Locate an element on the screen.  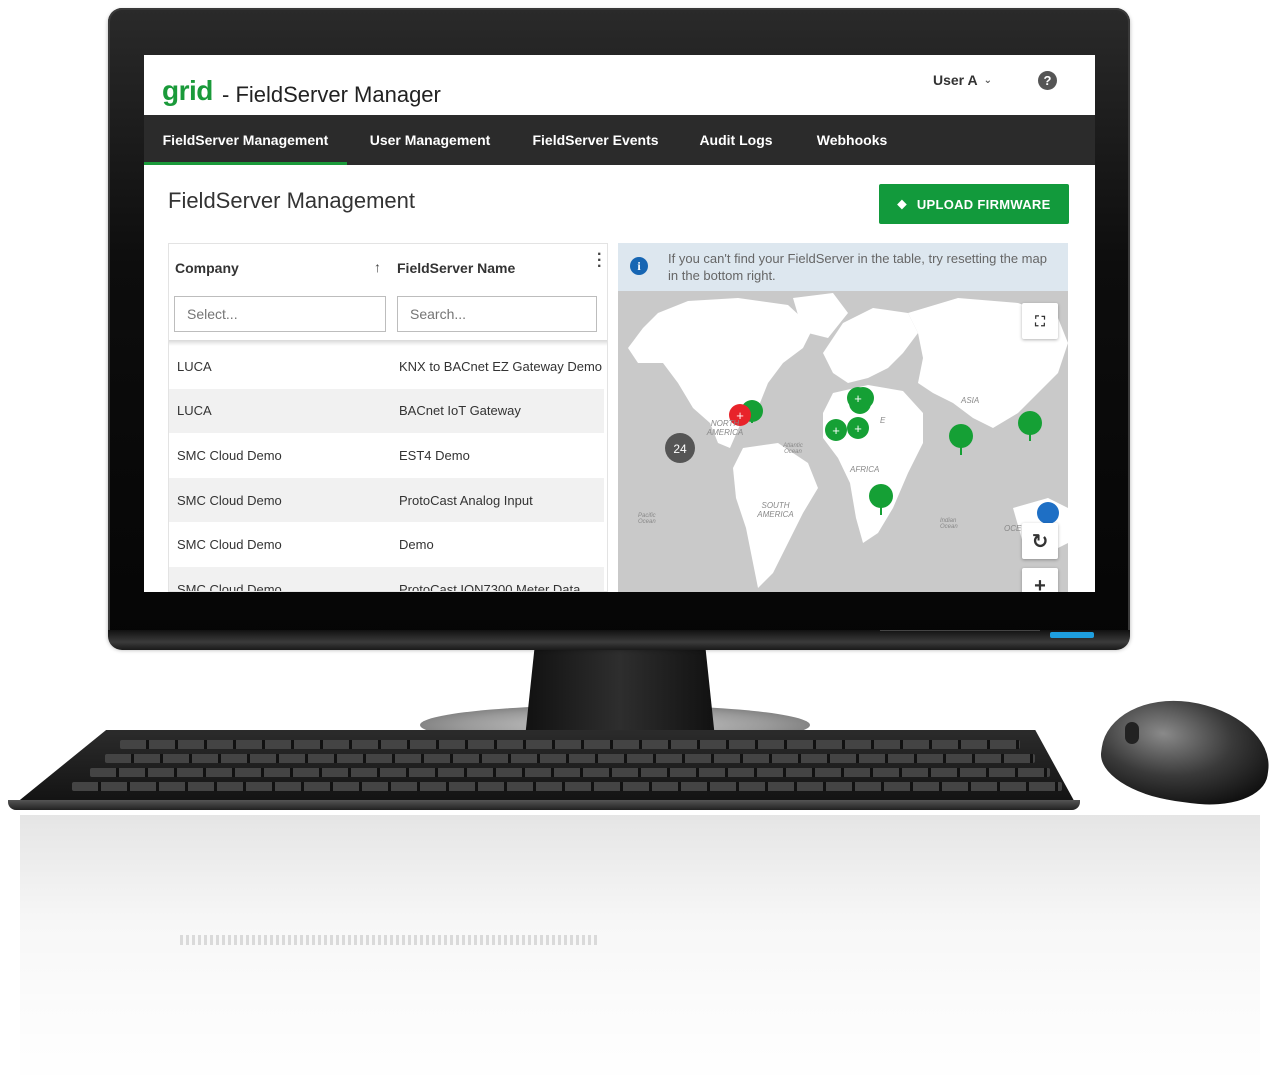
chevron-down-icon: ⌄ is located at coordinates (988, 80).